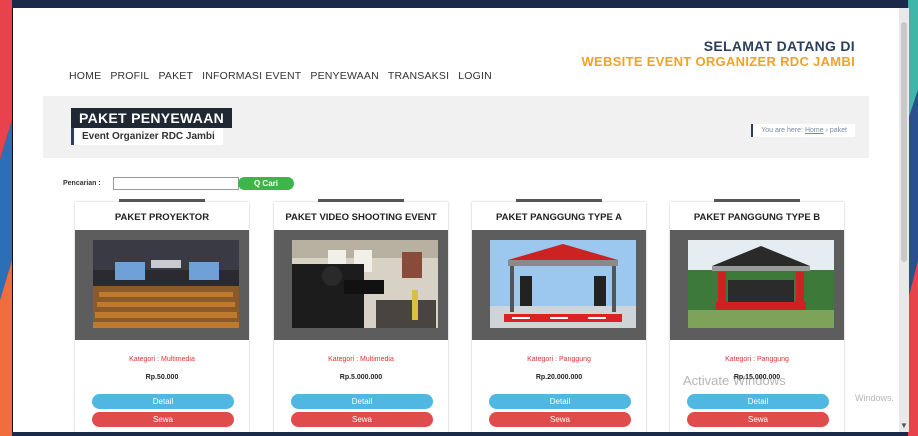 The width and height of the screenshot is (918, 436). What do you see at coordinates (152, 118) in the screenshot?
I see `page-title: PAKET PENYEWAAN` at bounding box center [152, 118].